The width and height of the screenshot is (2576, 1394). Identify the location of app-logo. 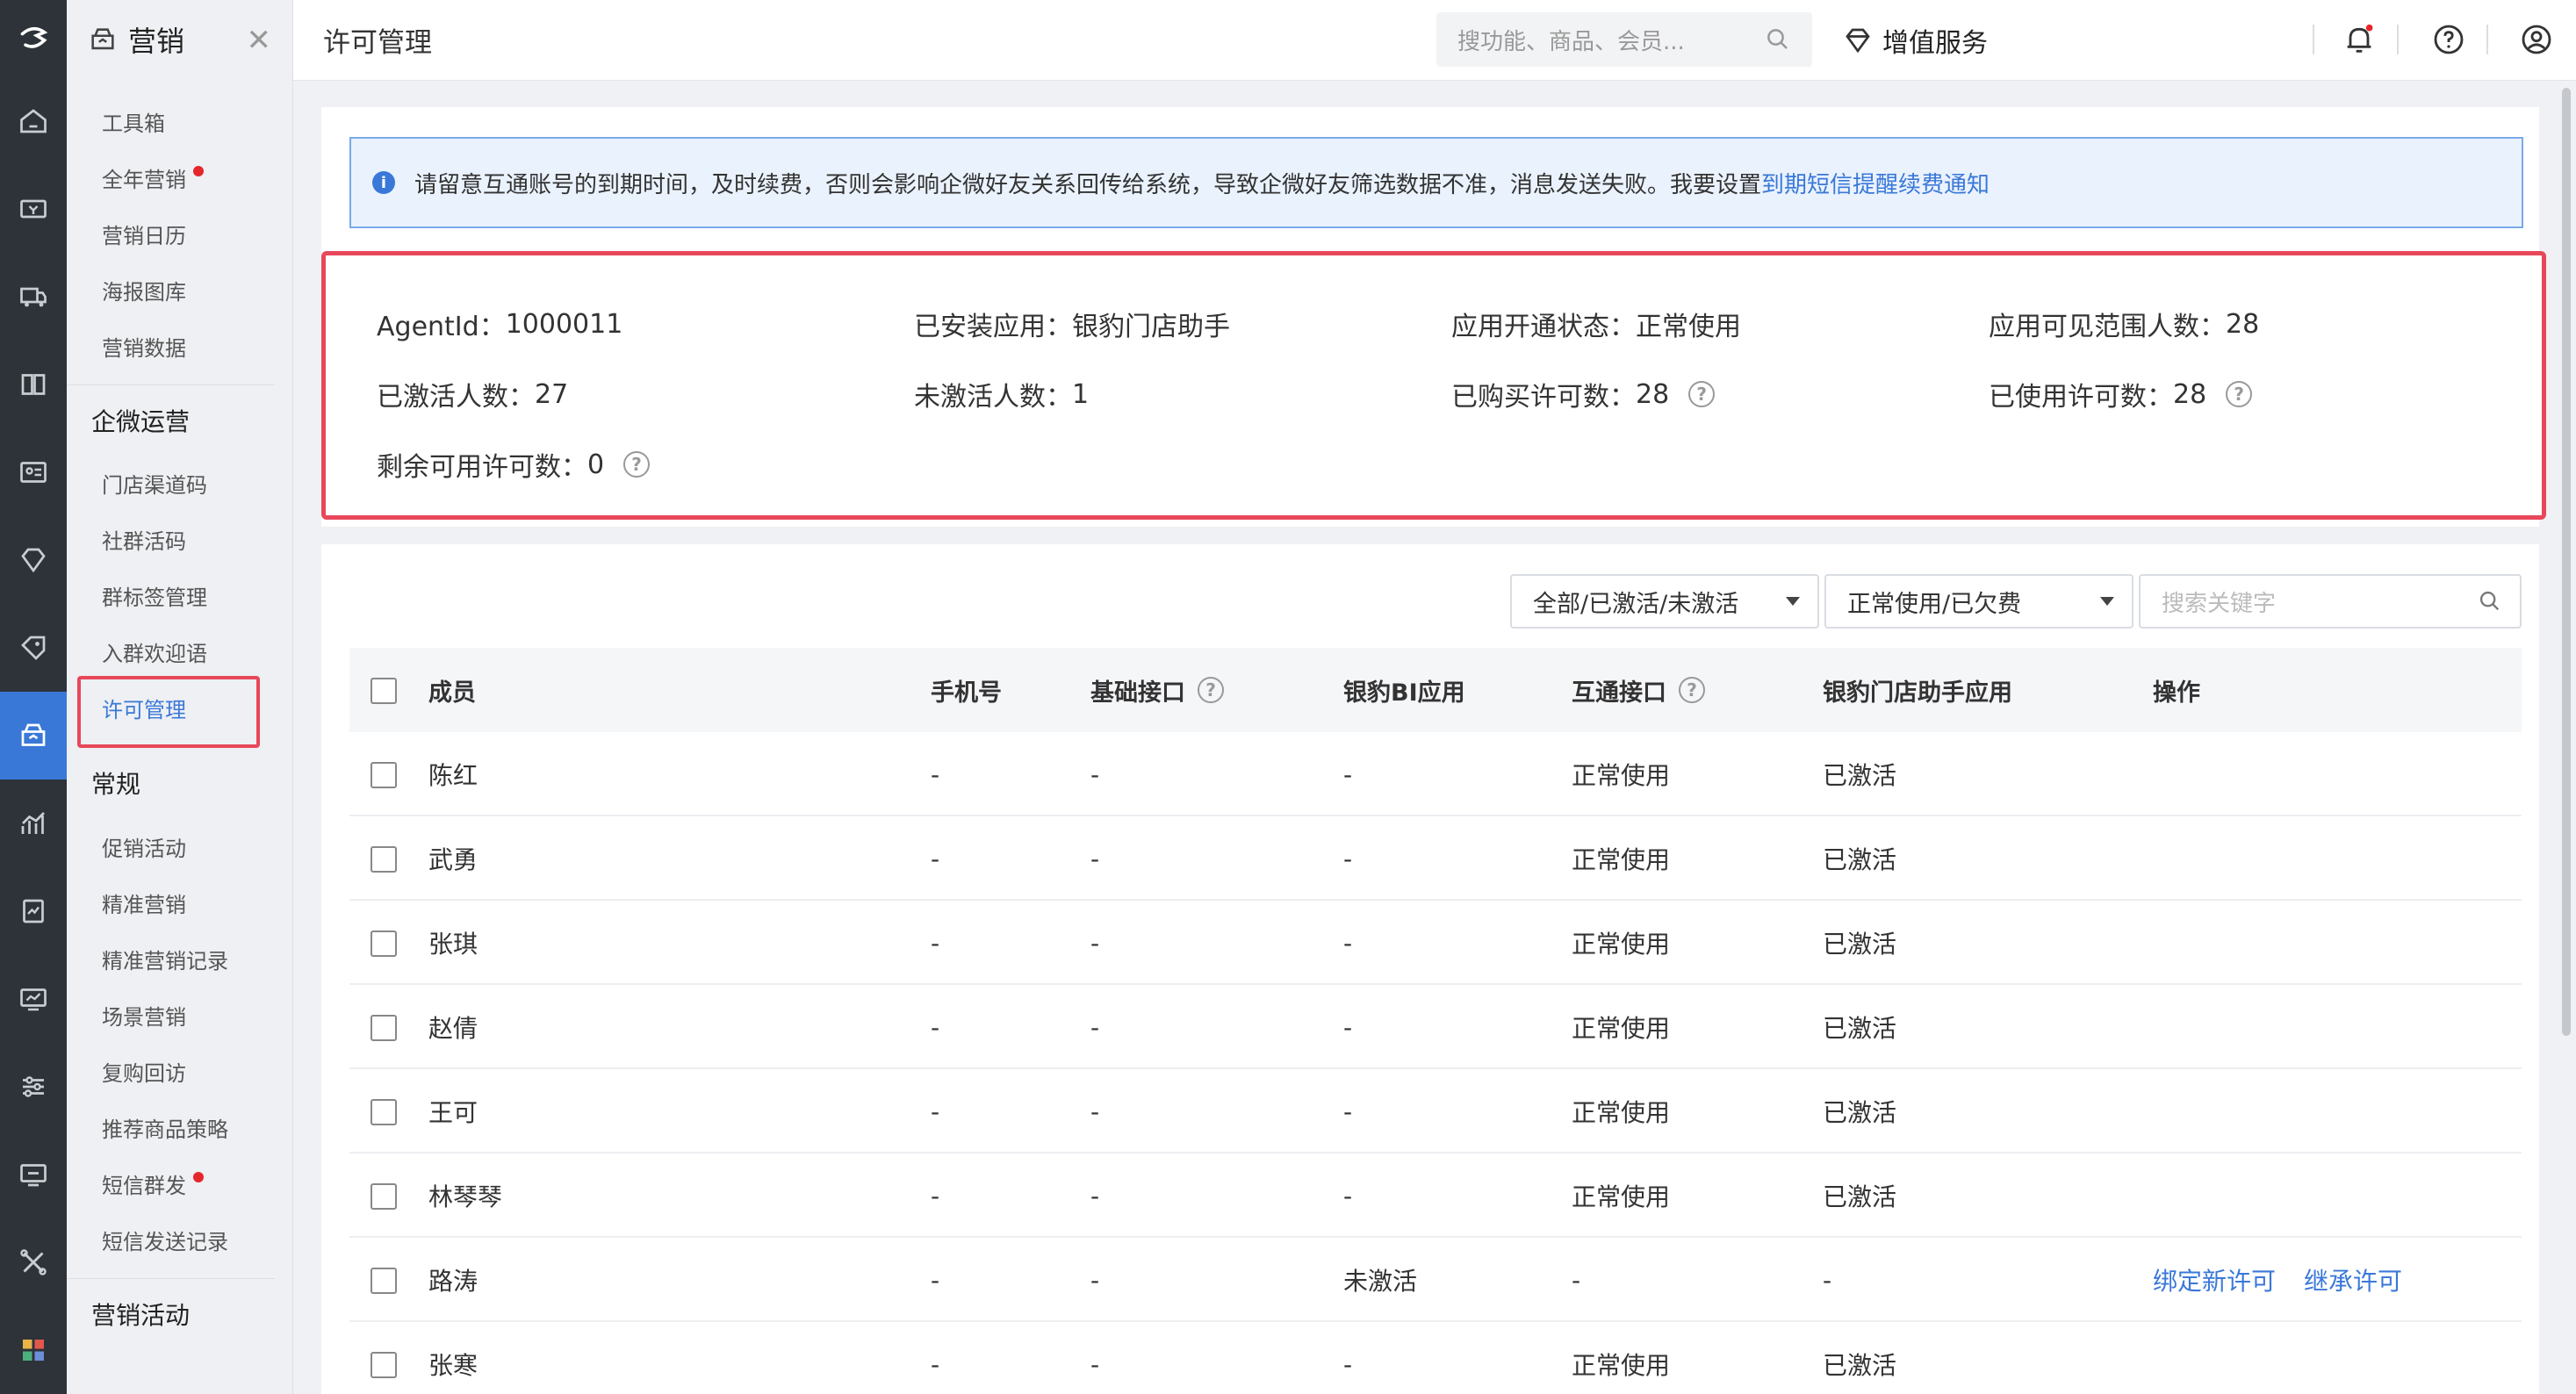
(33, 38).